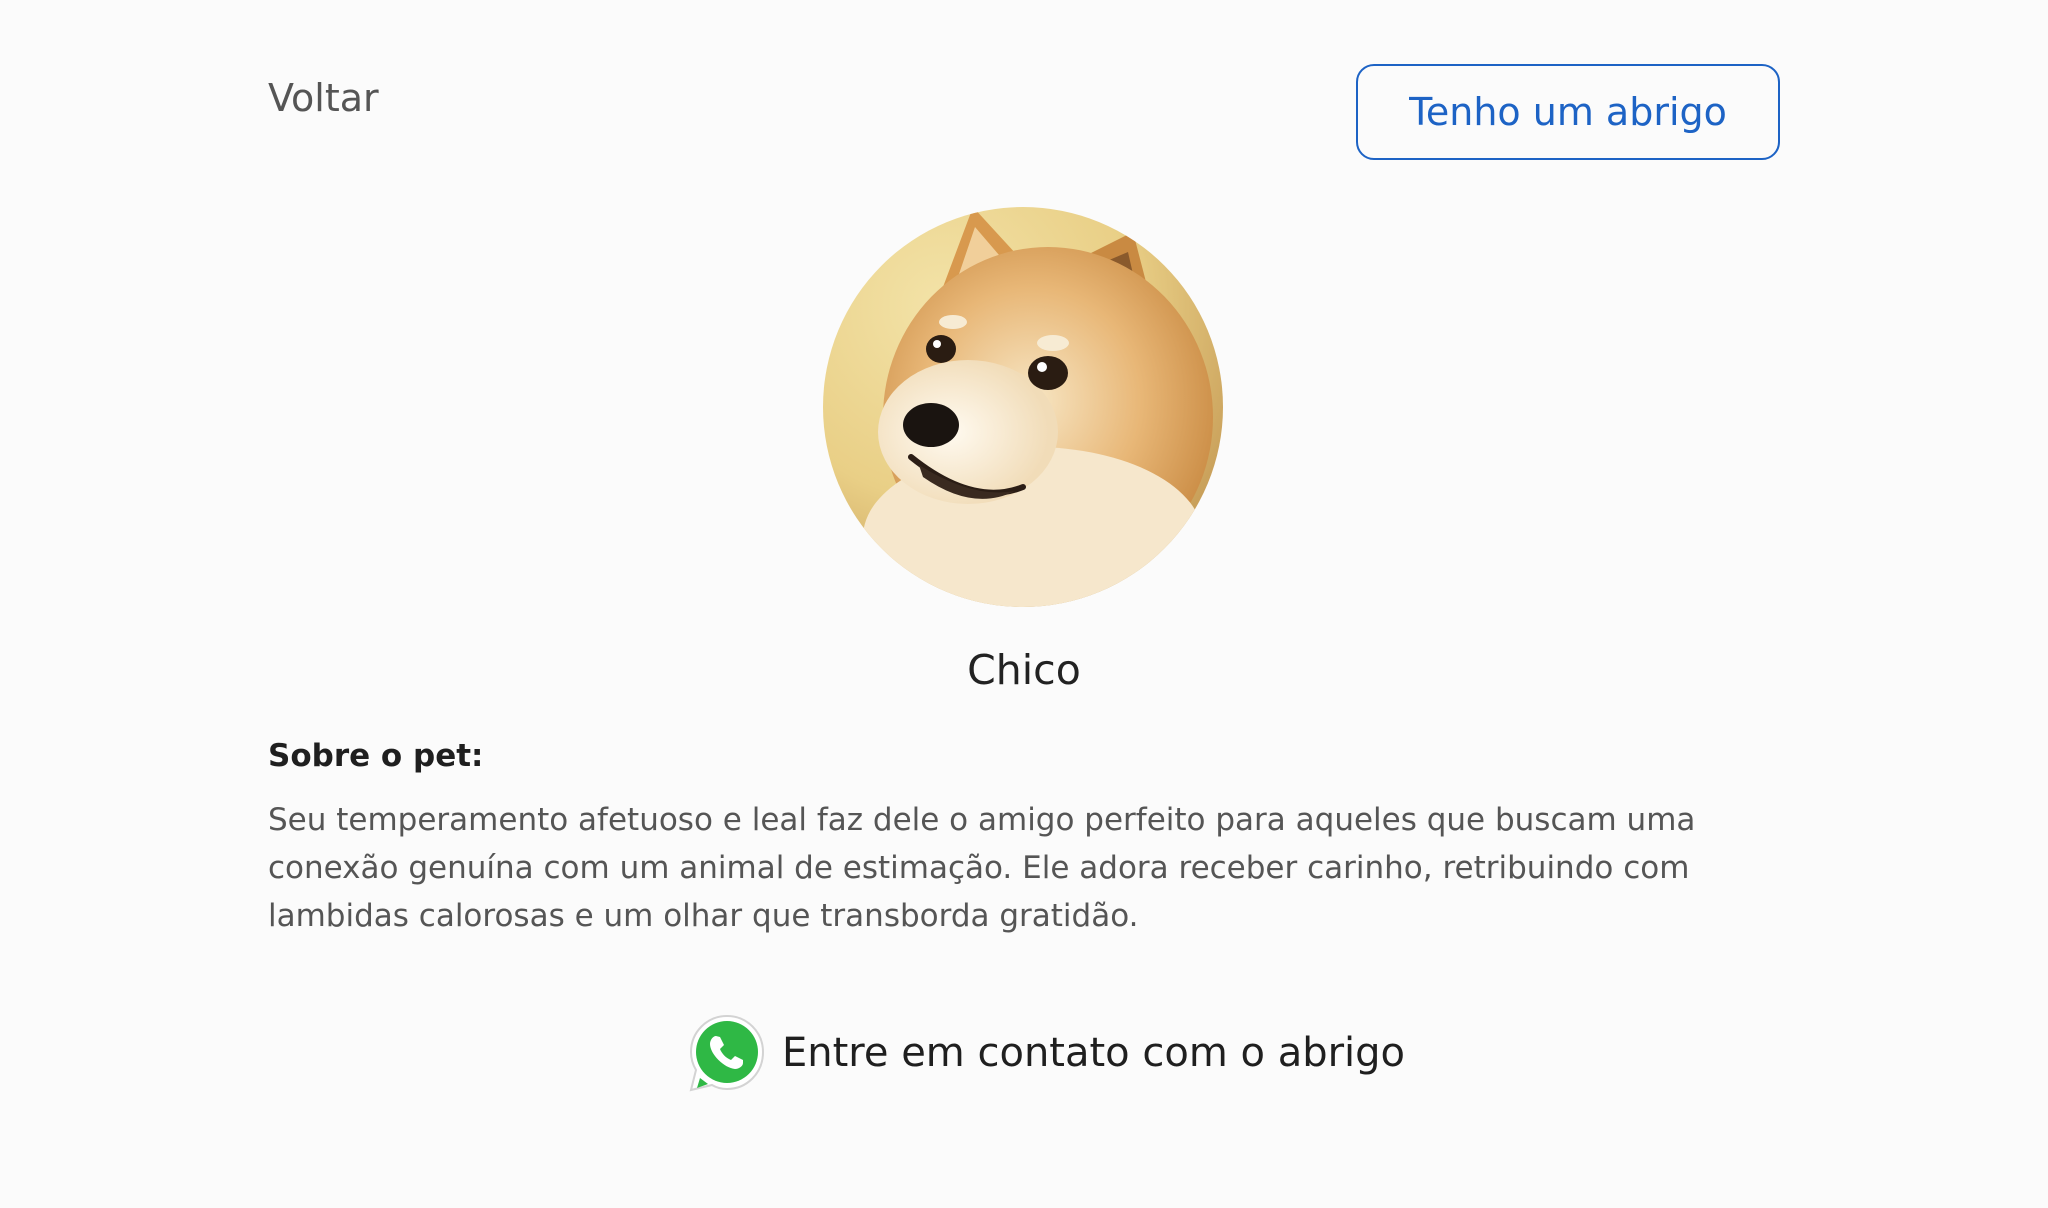 The width and height of the screenshot is (2048, 1208). Describe the element at coordinates (376, 756) in the screenshot. I see `about-title: Sobre o pet:` at that location.